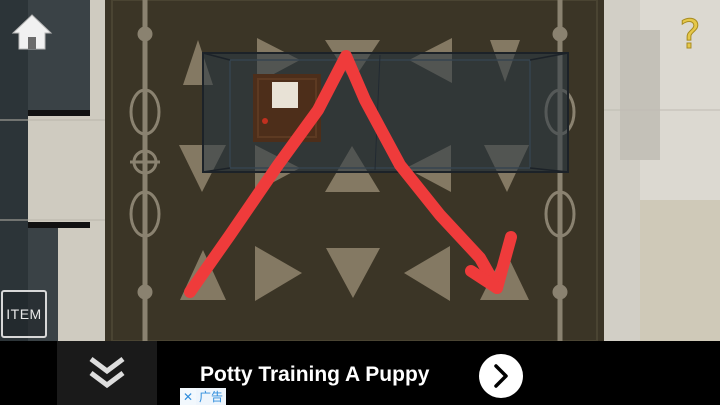 This screenshot has height=405, width=720. I want to click on ad-label: 广告, so click(211, 396).